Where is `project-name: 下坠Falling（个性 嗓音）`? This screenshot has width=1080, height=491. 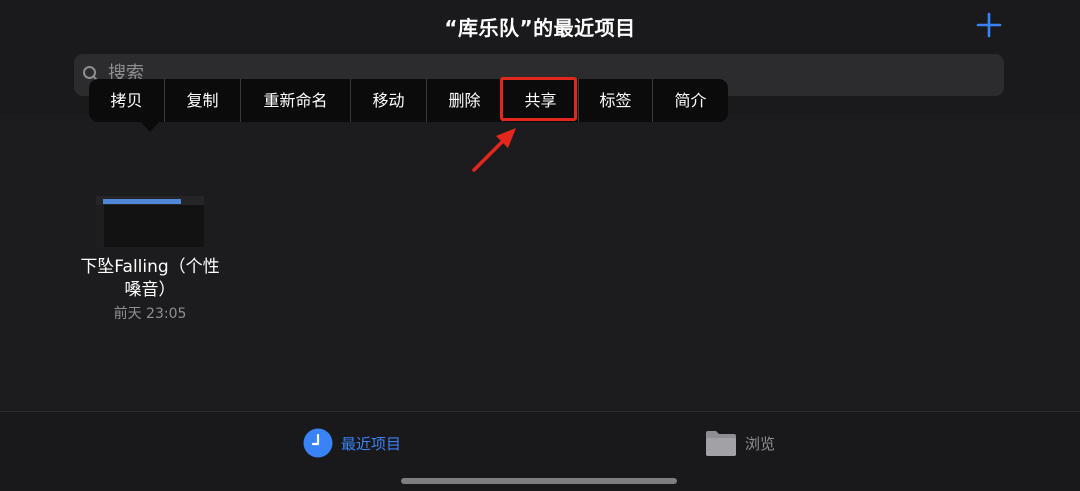 project-name: 下坠Falling（个性 嗓音） is located at coordinates (150, 279).